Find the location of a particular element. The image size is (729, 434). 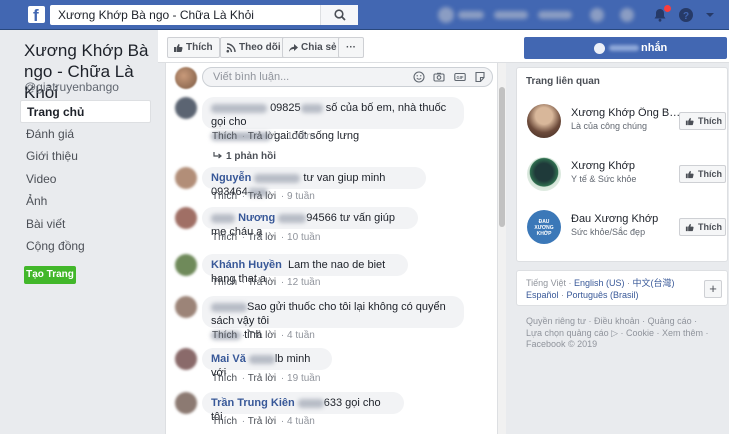

comment-author: Khánh Huyền is located at coordinates (246, 265).